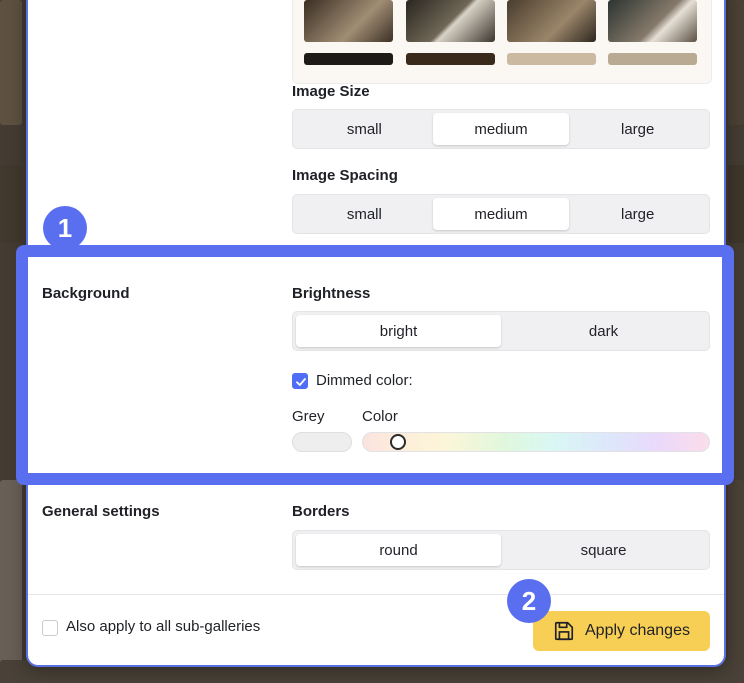 The height and width of the screenshot is (683, 744). I want to click on step-badge-1: 1, so click(65, 228).